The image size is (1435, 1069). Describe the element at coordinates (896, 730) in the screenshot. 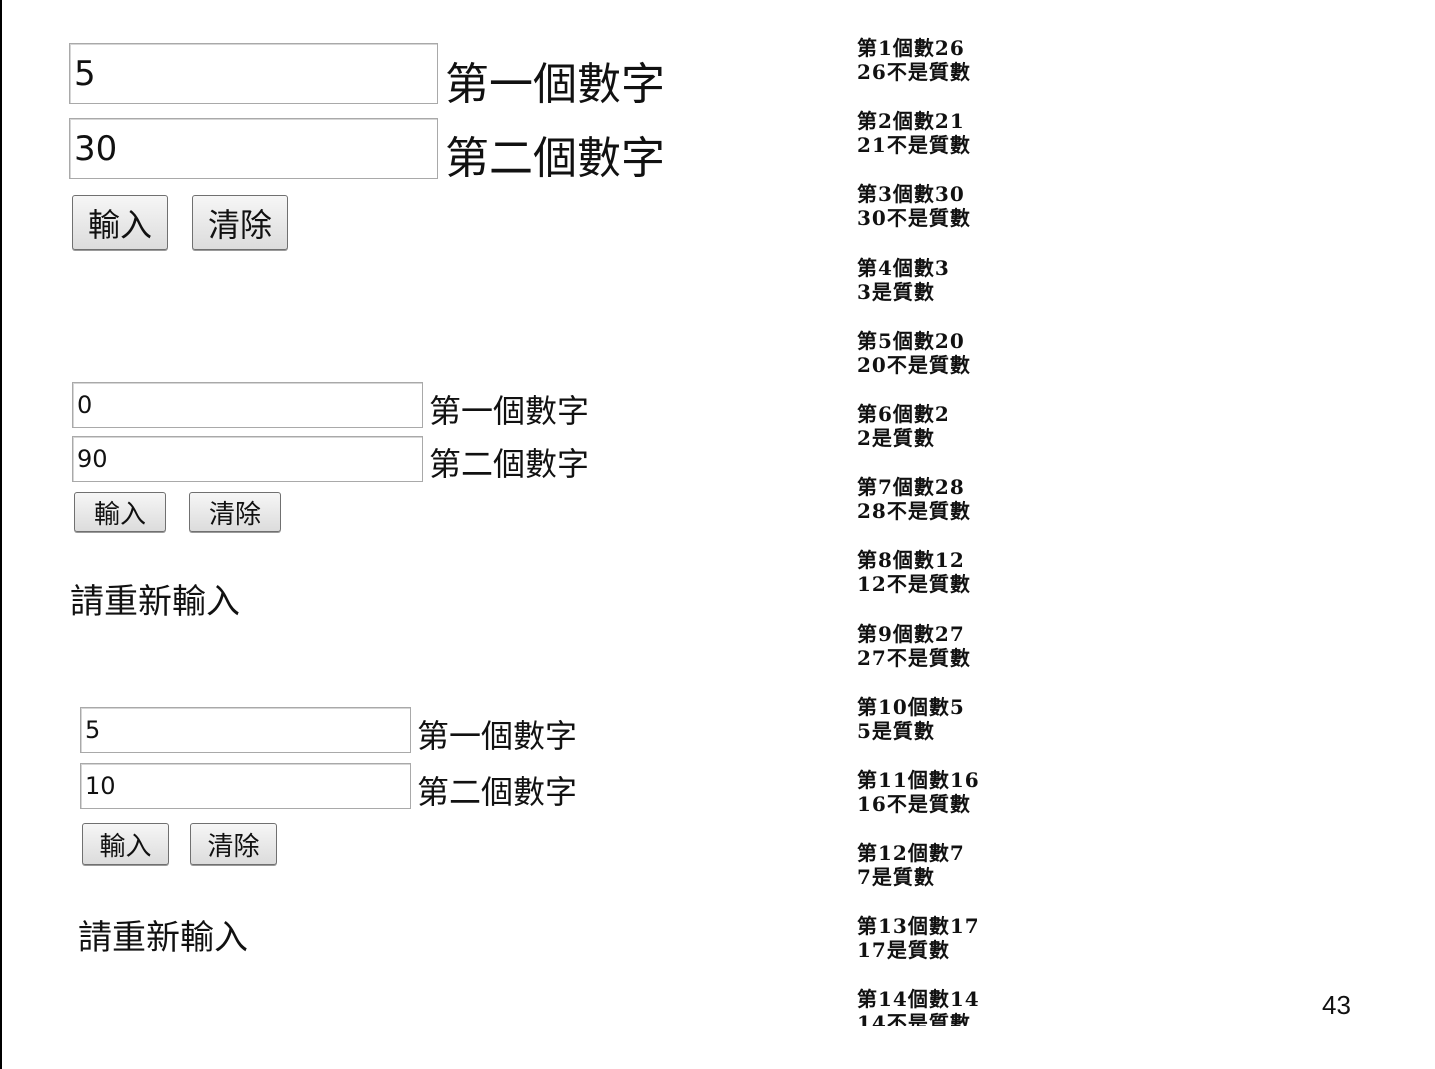

I see `result-verdict-line: 5是質數` at that location.